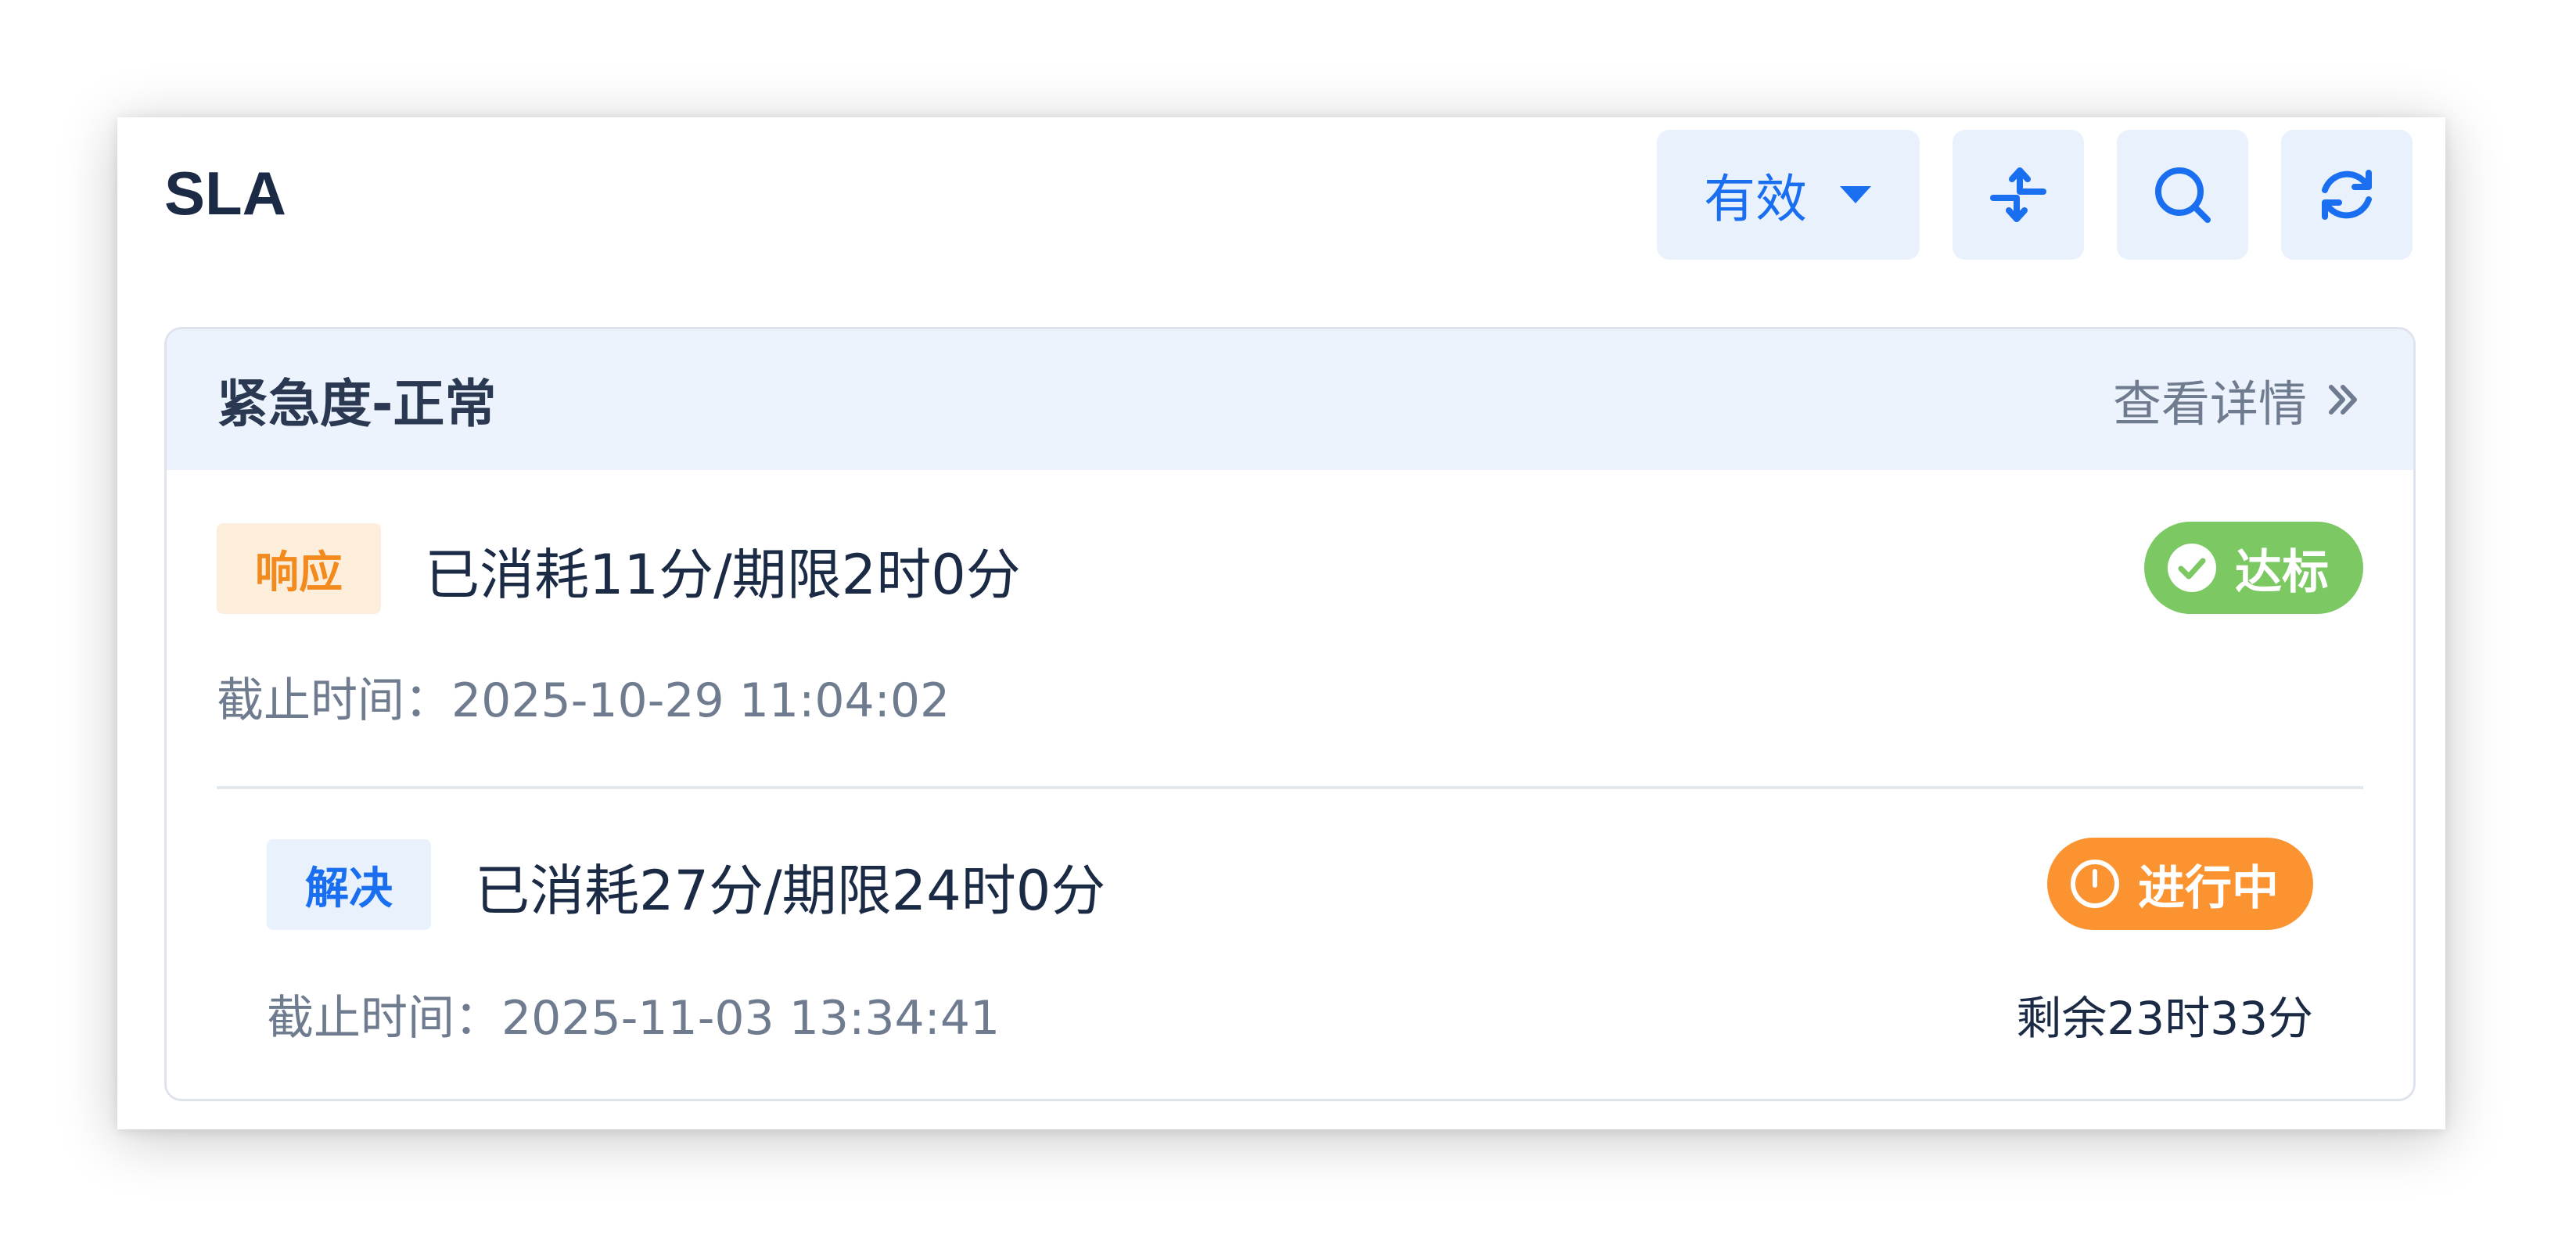 The height and width of the screenshot is (1260, 2576). I want to click on status-filter-dropdown: 有效, so click(1788, 195).